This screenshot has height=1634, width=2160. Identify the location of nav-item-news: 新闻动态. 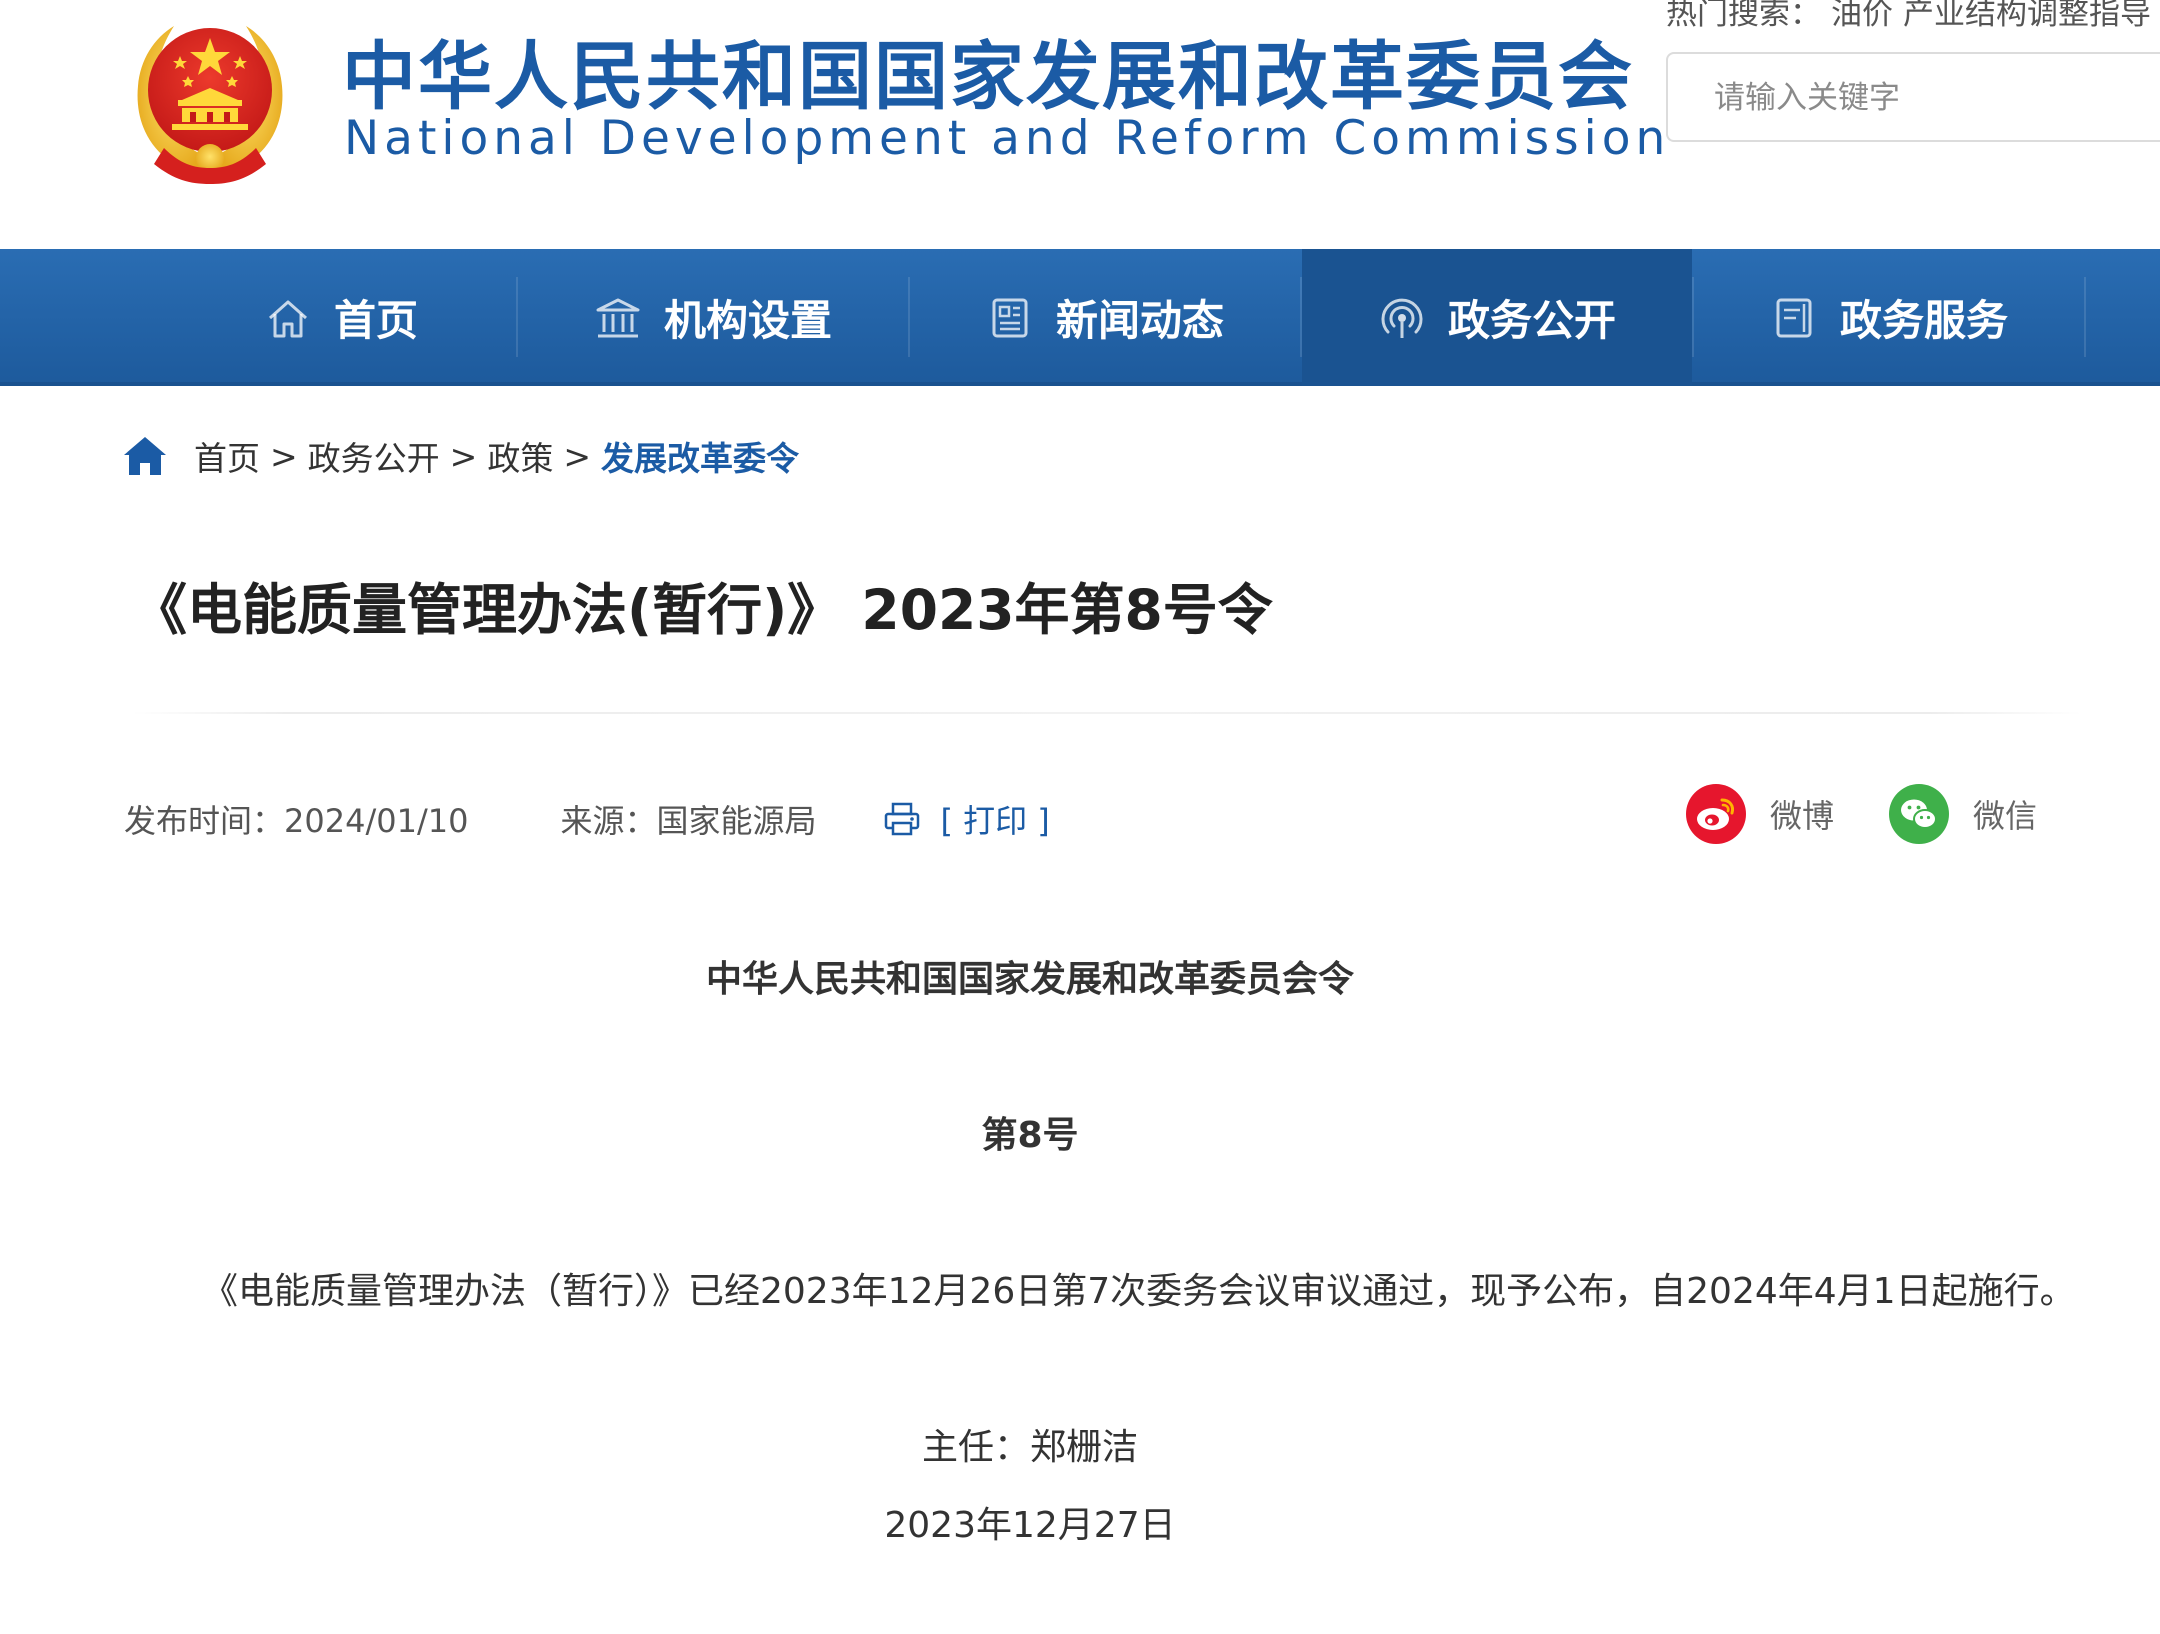
(1105, 317).